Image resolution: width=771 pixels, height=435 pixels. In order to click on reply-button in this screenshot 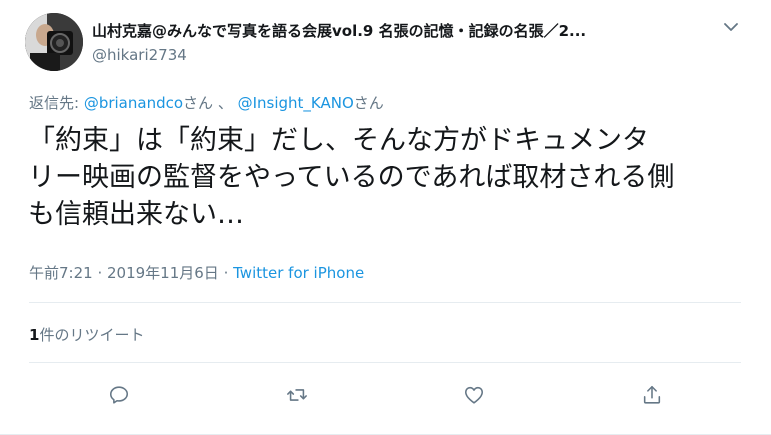, I will do `click(119, 397)`.